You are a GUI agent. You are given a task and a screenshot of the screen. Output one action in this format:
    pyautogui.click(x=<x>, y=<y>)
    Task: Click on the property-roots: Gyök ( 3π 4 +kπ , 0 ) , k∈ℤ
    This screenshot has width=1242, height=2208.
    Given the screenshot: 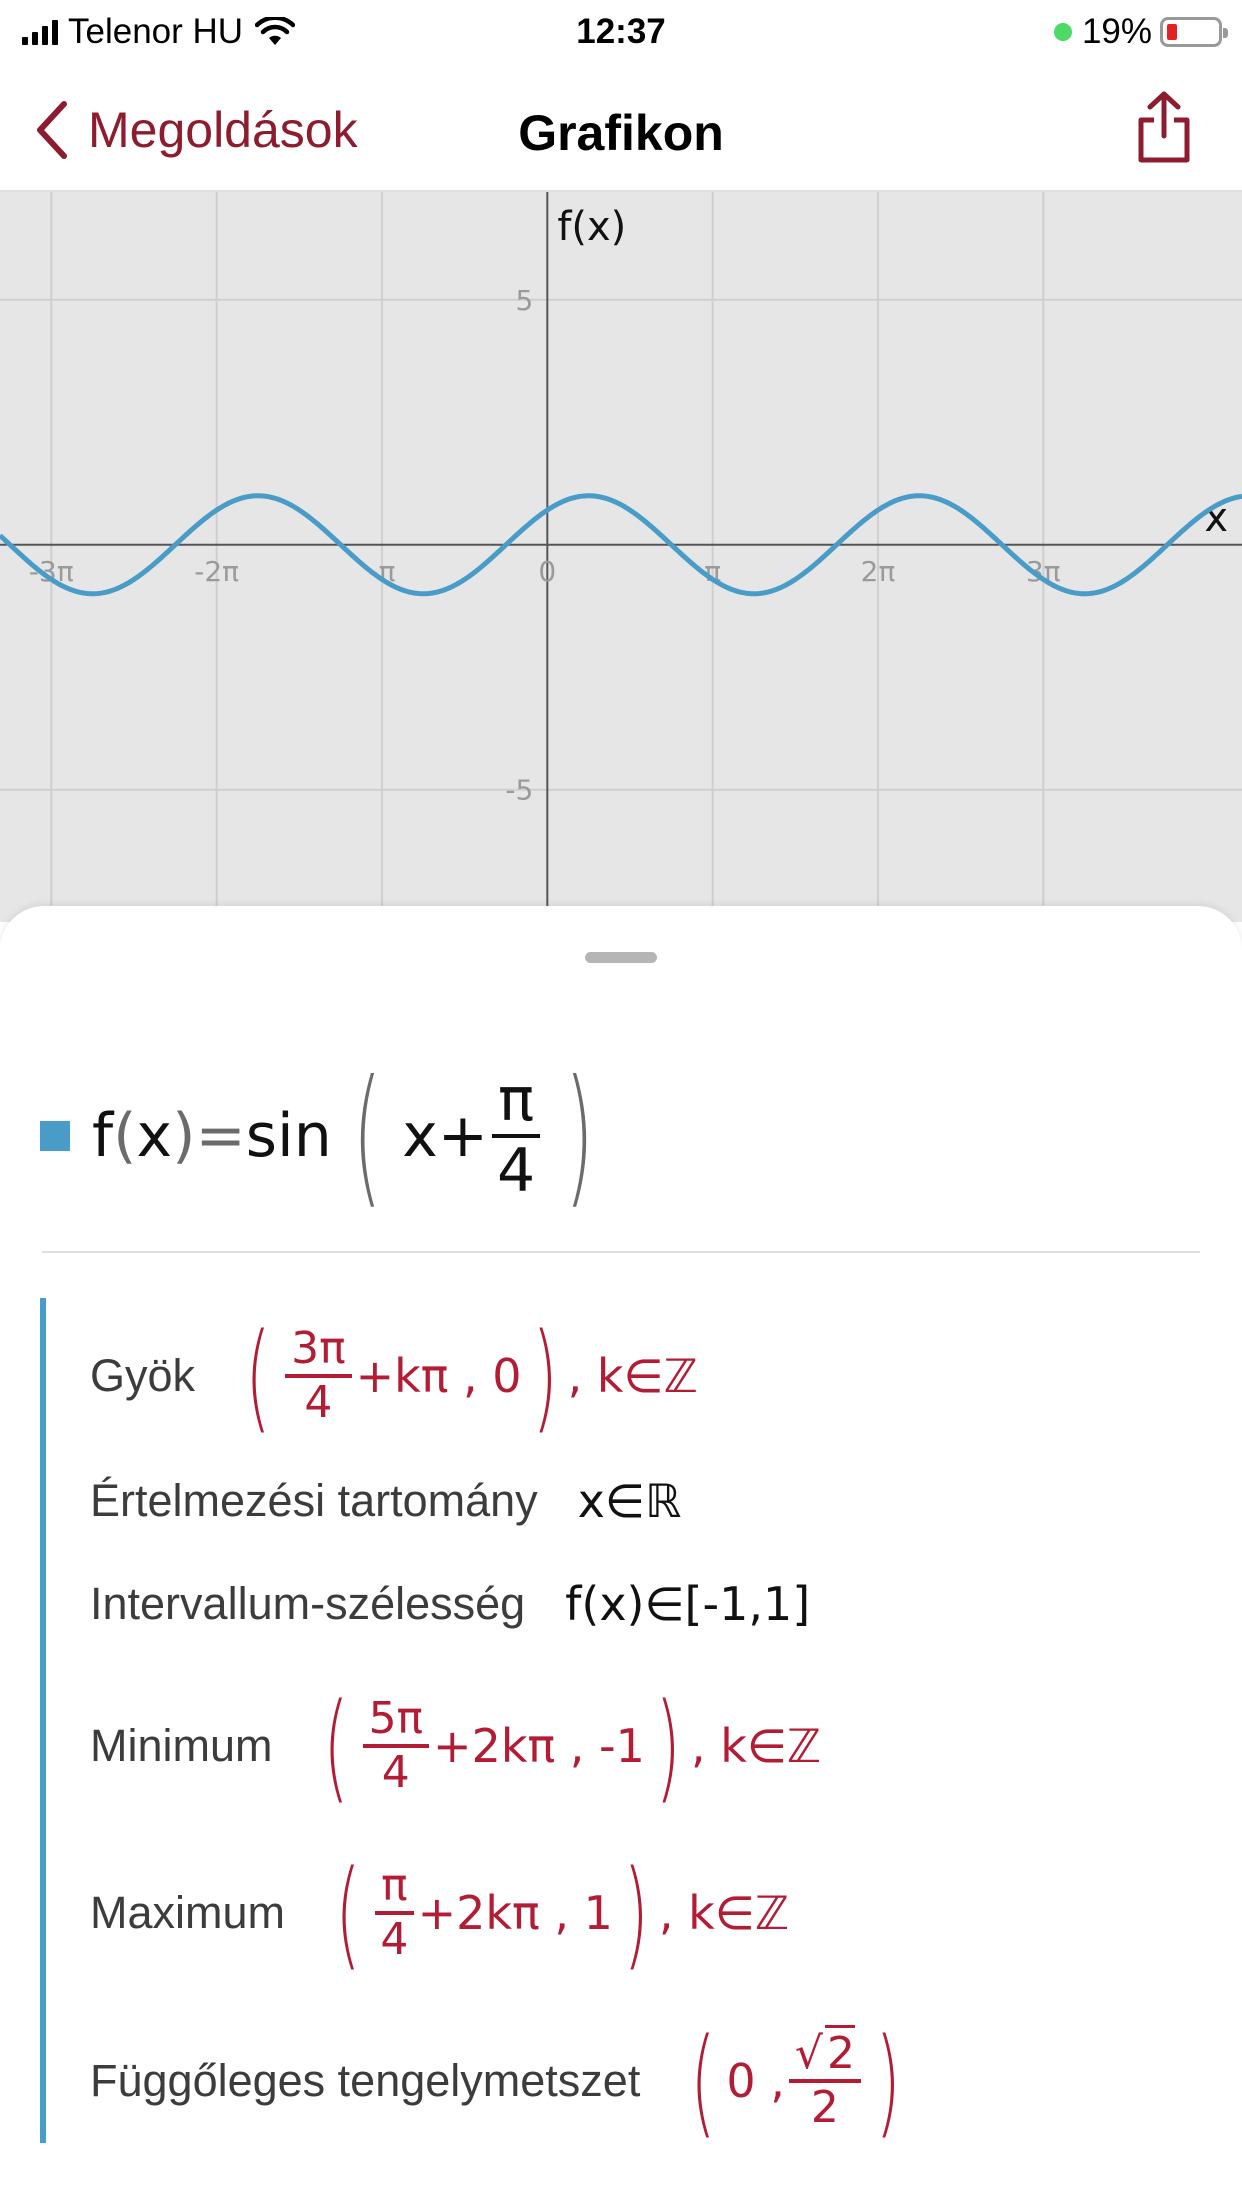 What is the action you would take?
    pyautogui.click(x=394, y=1376)
    